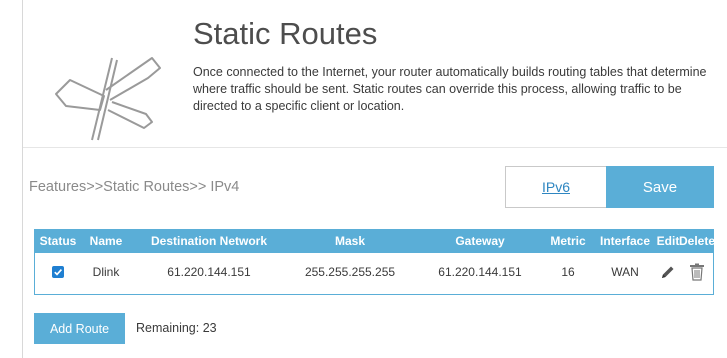 The width and height of the screenshot is (727, 358). I want to click on ipv6-link: IPv6, so click(556, 187).